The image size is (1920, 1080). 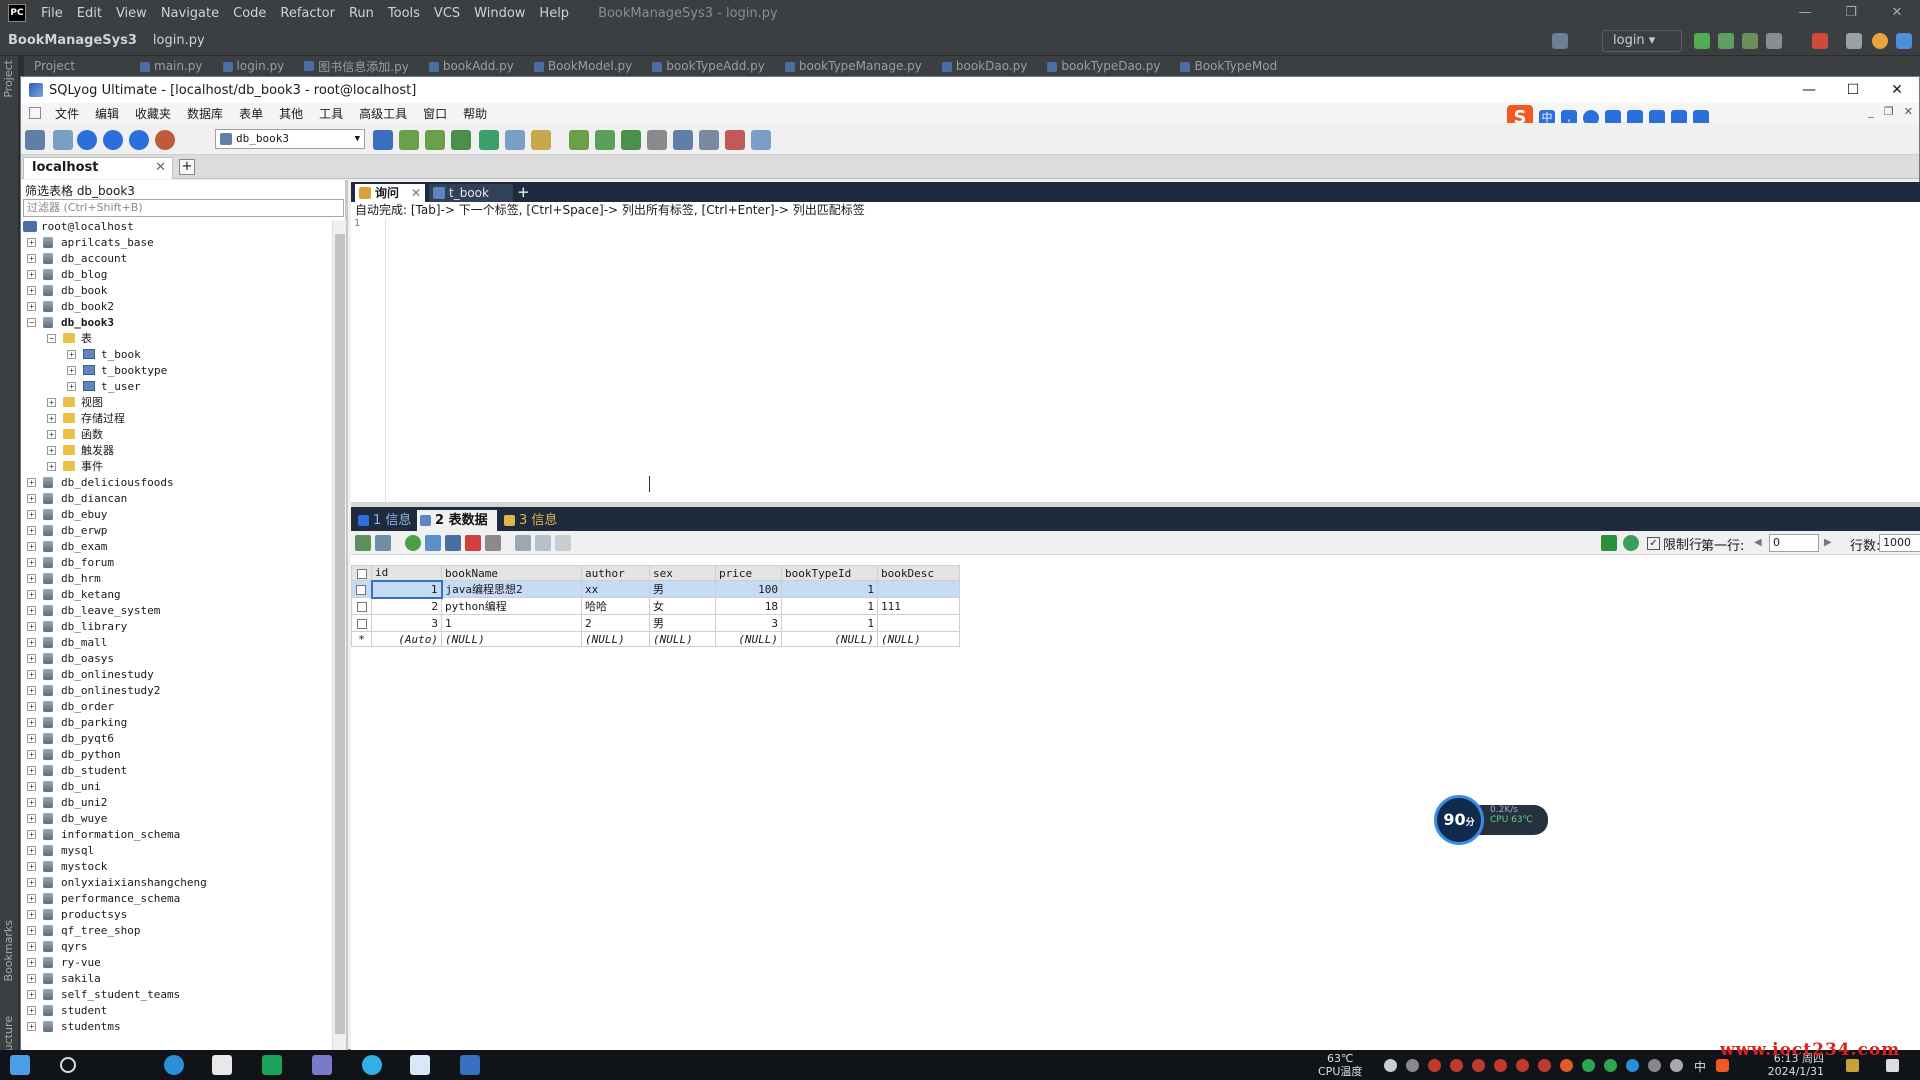 I want to click on chevron-left-icon: ◀, so click(x=1758, y=542).